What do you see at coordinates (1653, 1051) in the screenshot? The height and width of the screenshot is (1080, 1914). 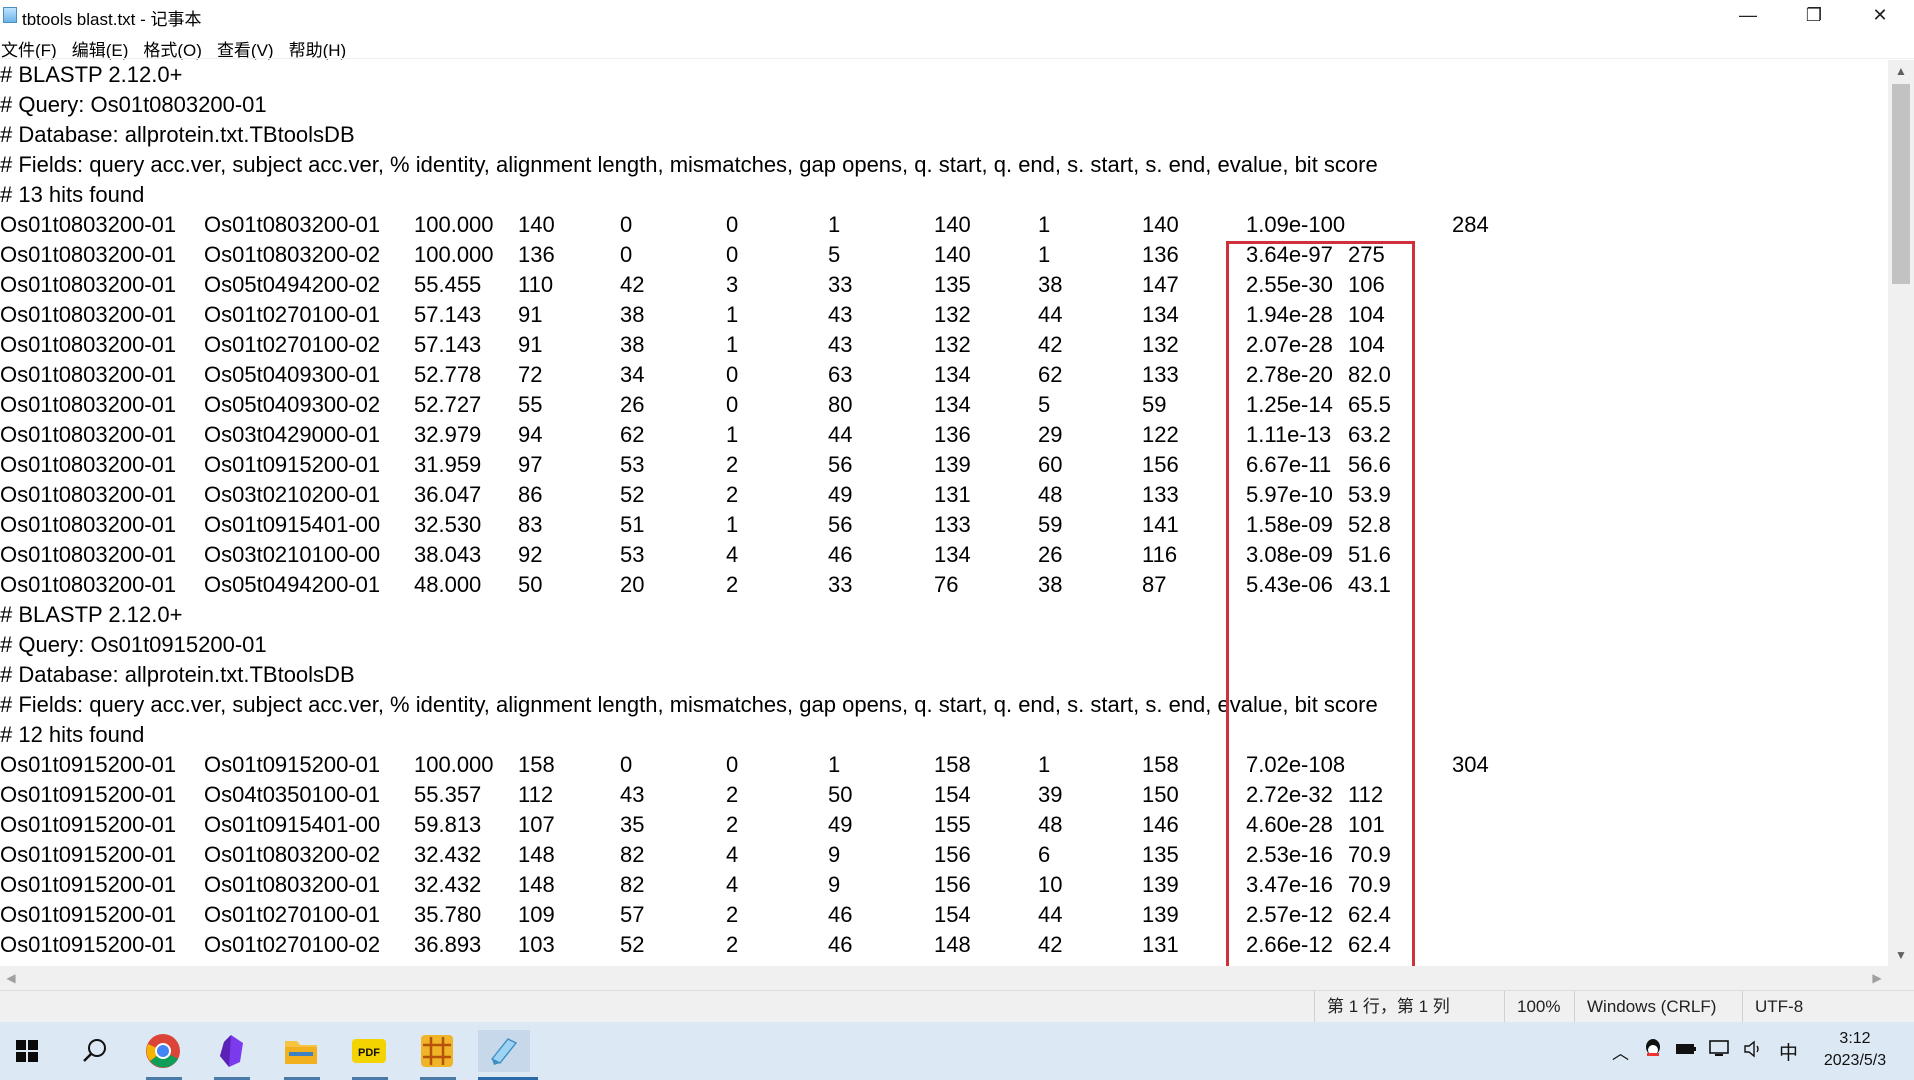 I see `qq-icon` at bounding box center [1653, 1051].